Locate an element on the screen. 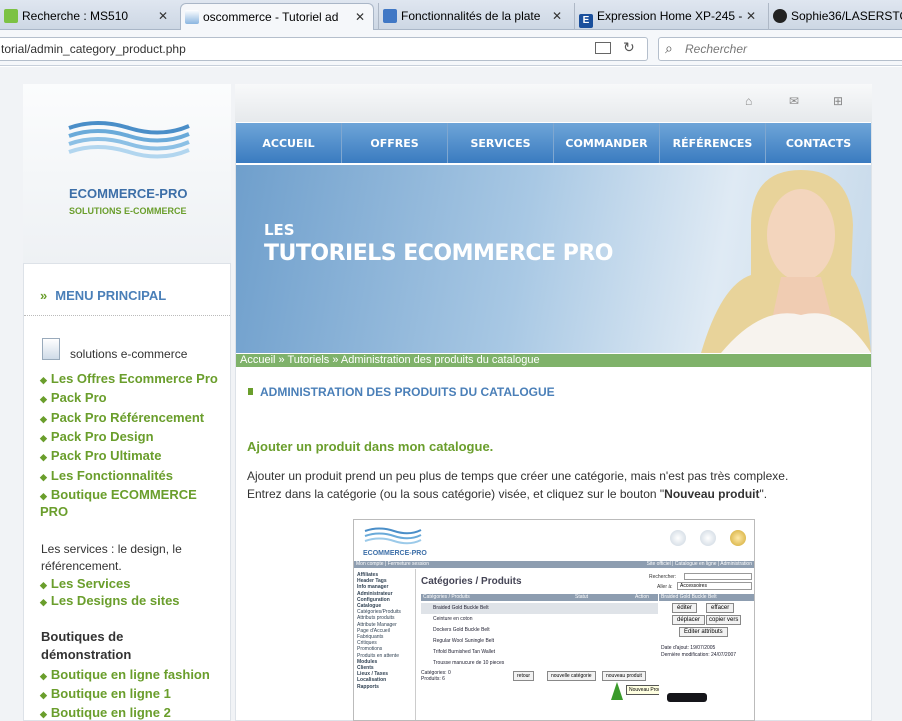 The image size is (902, 721). menu-heading: » MENU PRINCIPAL is located at coordinates (103, 295).